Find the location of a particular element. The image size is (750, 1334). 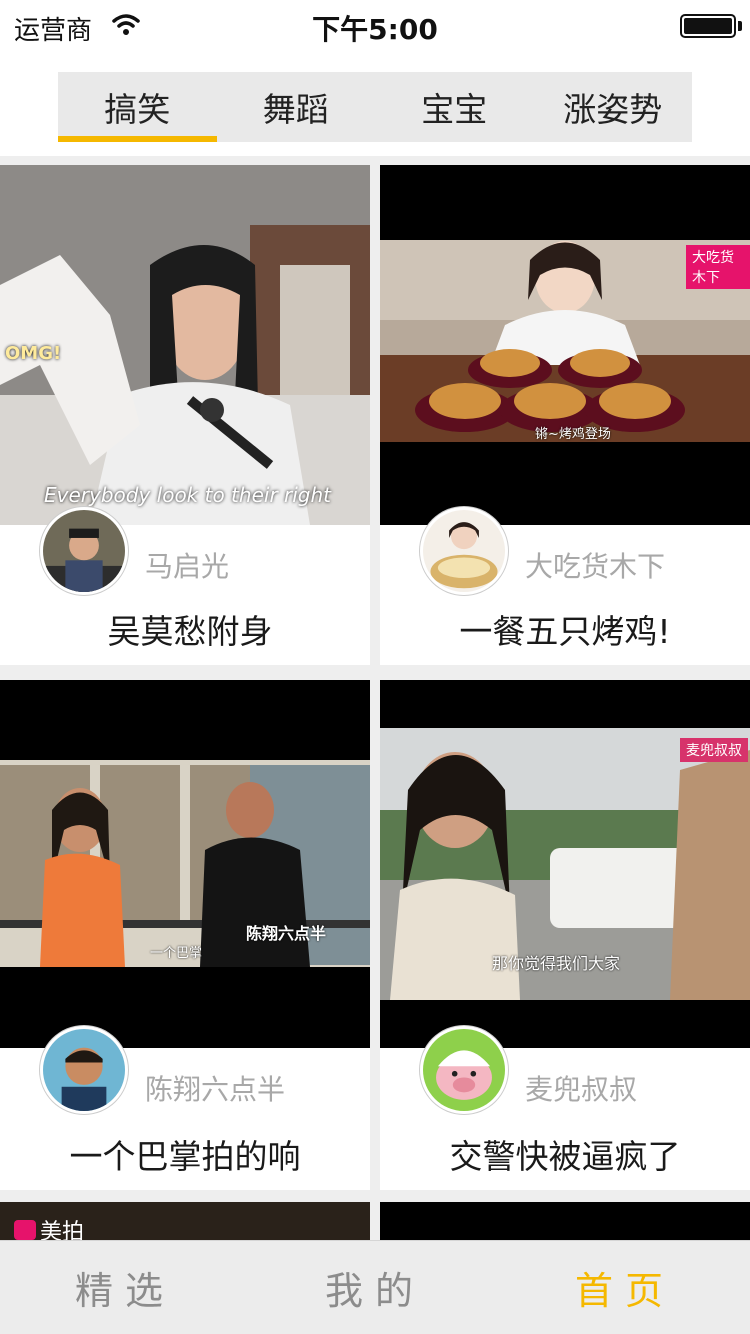

channel-tag: 麦兜叔叔 is located at coordinates (714, 750).